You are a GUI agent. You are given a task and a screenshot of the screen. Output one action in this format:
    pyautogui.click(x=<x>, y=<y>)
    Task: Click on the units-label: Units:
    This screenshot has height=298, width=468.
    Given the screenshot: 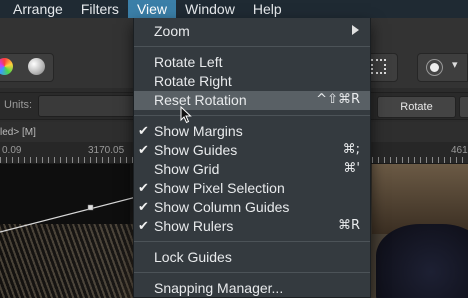 What is the action you would take?
    pyautogui.click(x=18, y=105)
    